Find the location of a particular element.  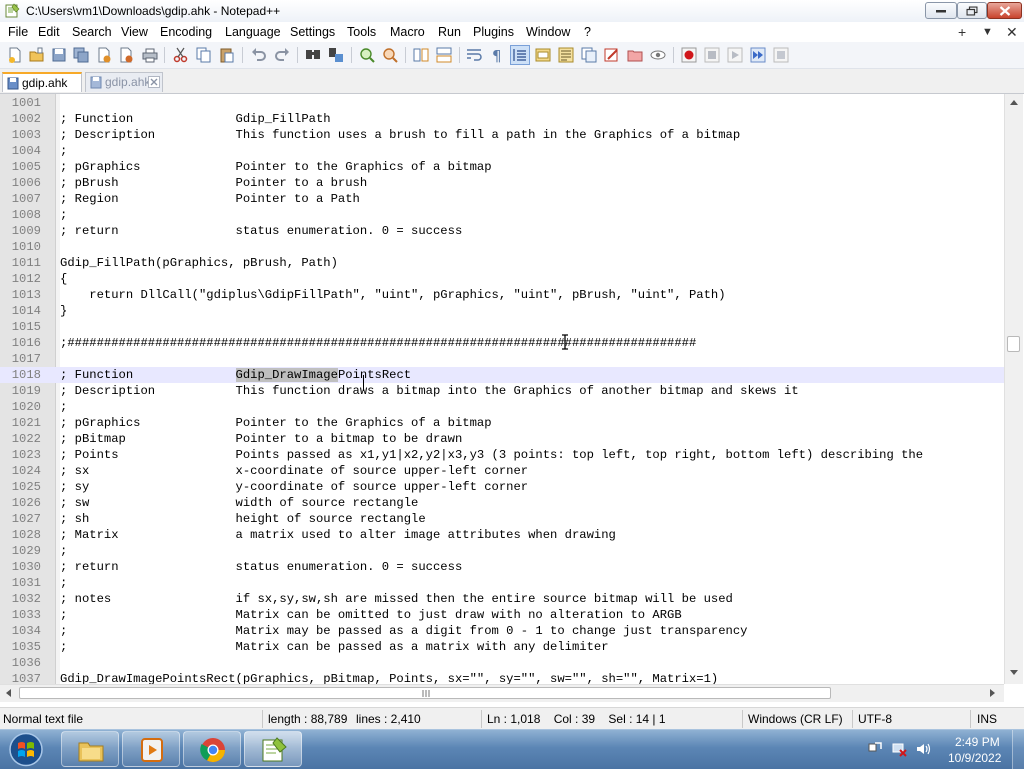

indent-guide-icon is located at coordinates (520, 55).